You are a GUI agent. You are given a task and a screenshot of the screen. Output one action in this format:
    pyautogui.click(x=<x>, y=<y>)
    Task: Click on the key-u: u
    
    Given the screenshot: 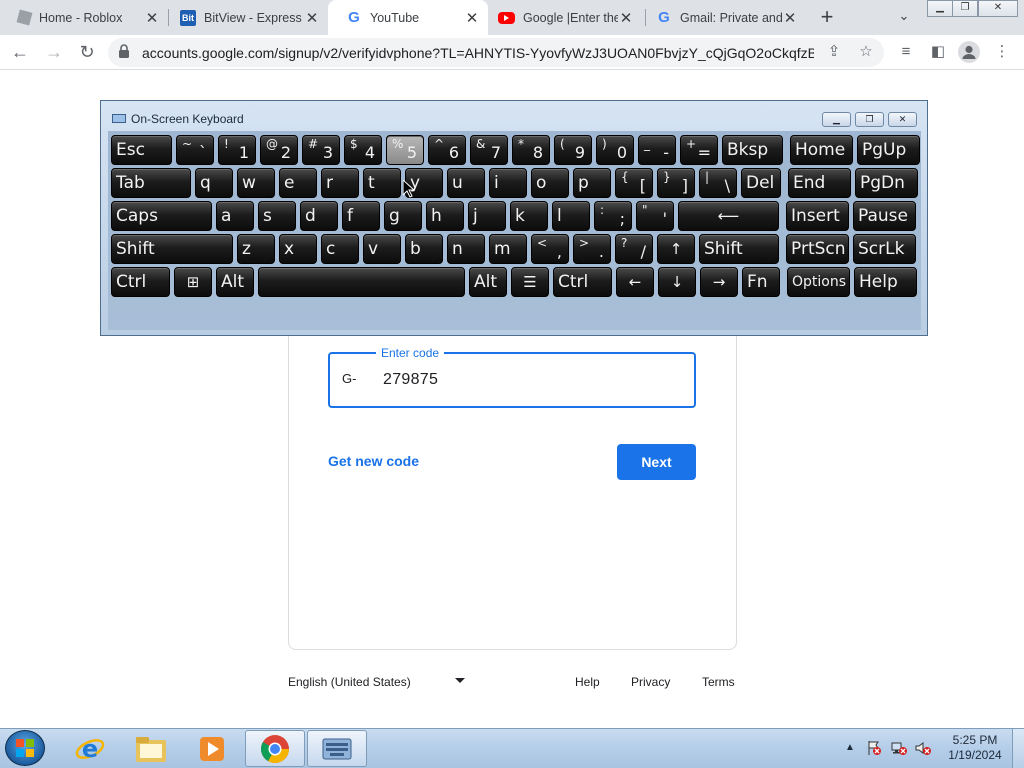 What is the action you would take?
    pyautogui.click(x=466, y=183)
    